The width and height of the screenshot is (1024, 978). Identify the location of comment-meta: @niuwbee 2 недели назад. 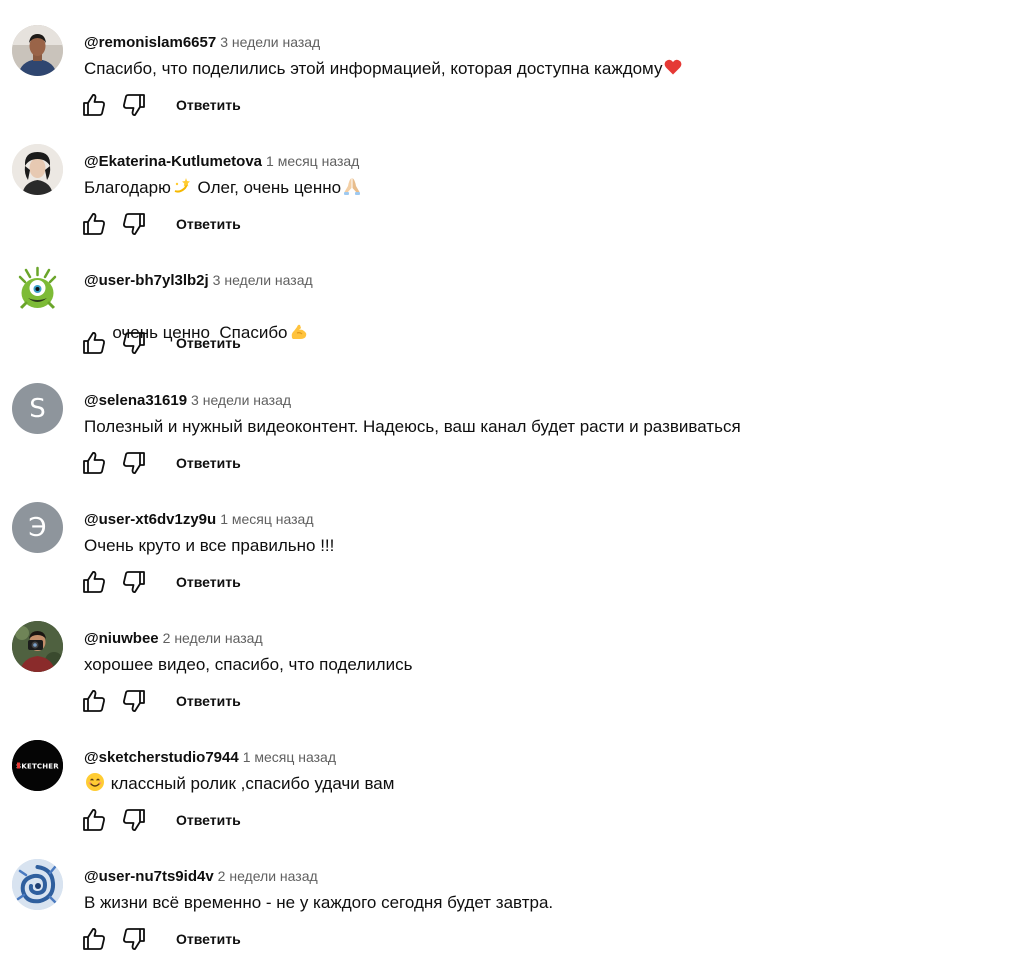
(173, 638).